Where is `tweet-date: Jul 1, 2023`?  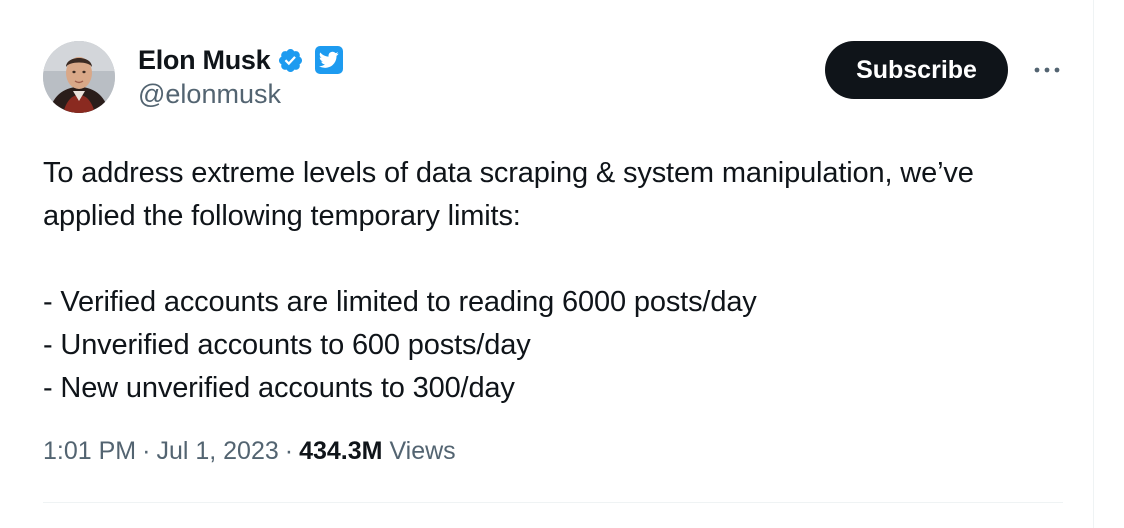
tweet-date: Jul 1, 2023 is located at coordinates (217, 451).